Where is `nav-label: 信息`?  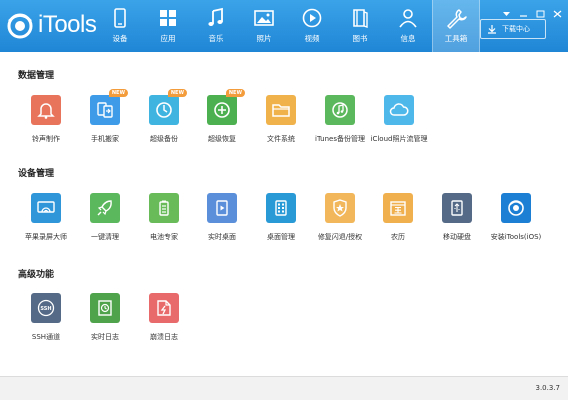 nav-label: 信息 is located at coordinates (408, 38).